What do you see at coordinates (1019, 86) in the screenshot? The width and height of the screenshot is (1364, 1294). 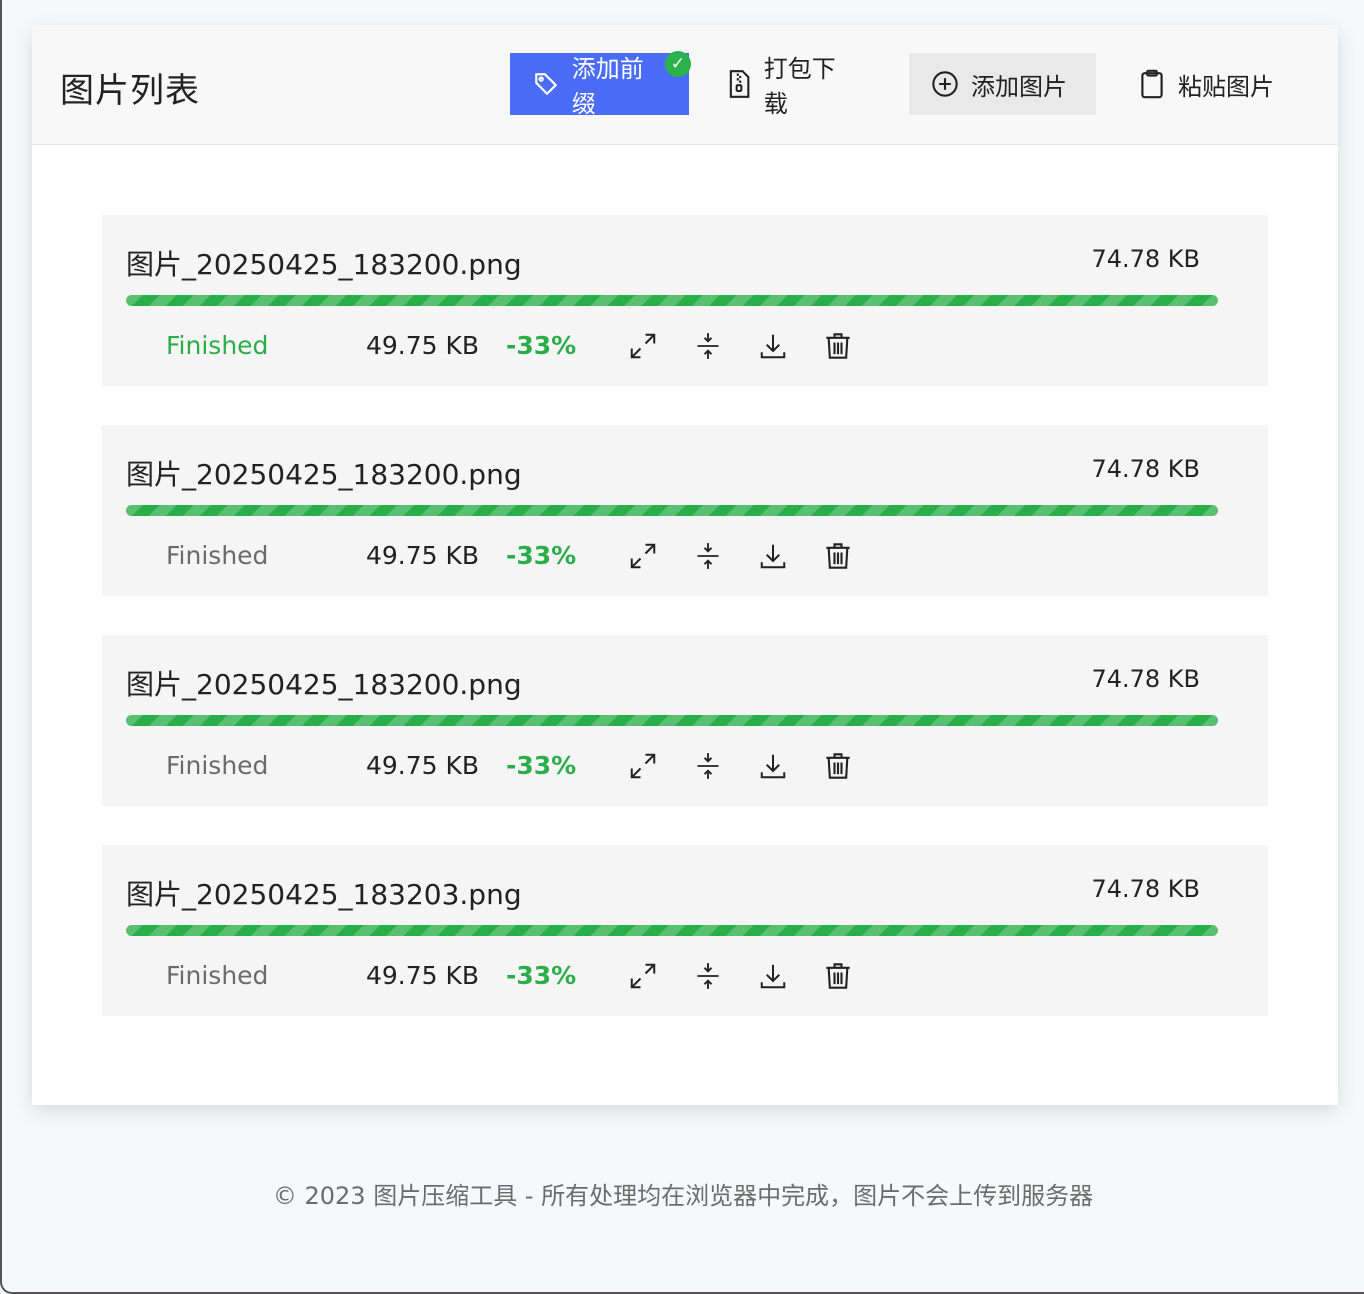 I see `add-image-label: 添加图片` at bounding box center [1019, 86].